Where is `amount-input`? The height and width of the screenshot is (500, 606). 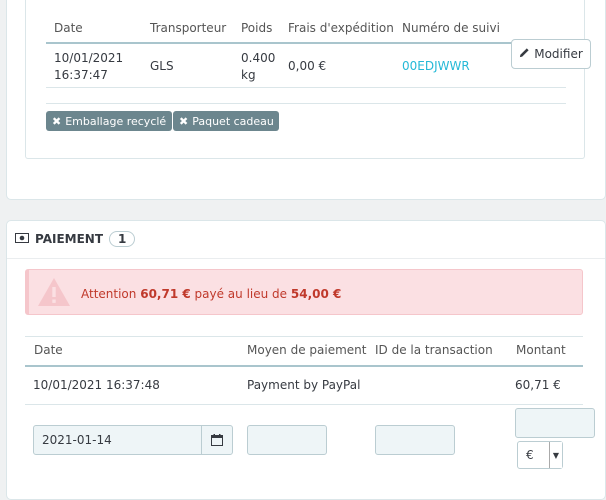
amount-input is located at coordinates (555, 423).